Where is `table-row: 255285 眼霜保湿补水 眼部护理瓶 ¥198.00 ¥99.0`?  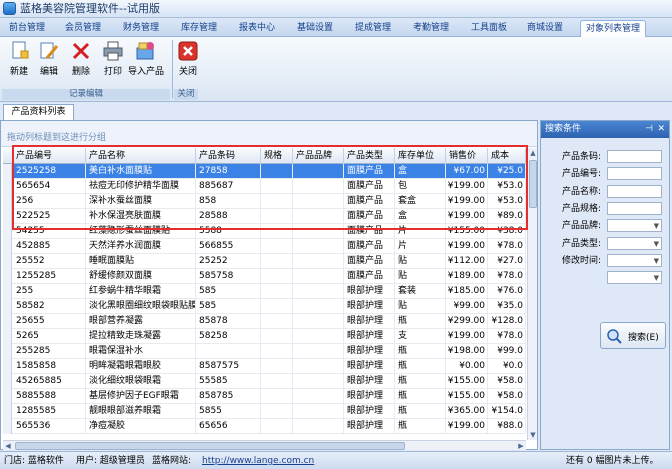 table-row: 255285 眼霜保湿补水 眼部护理瓶 ¥198.00 ¥99.0 is located at coordinates (264, 351).